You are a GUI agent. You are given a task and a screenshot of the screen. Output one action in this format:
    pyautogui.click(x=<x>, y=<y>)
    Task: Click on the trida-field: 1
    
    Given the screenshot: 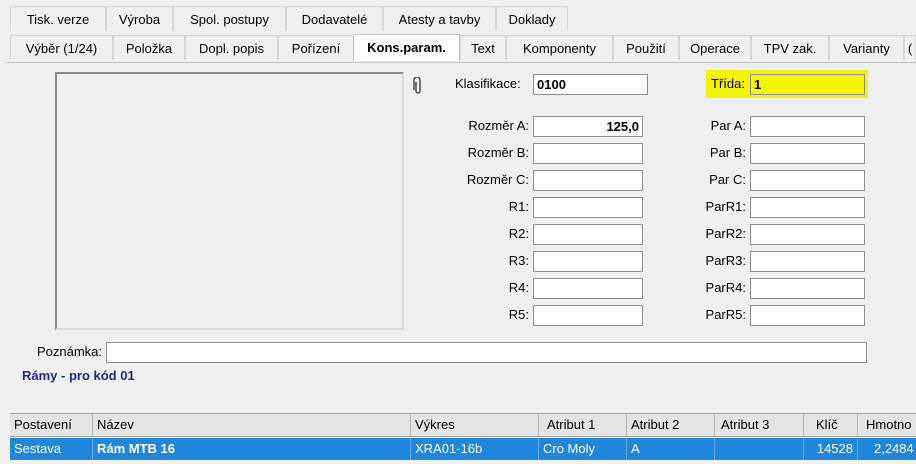 What is the action you would take?
    pyautogui.click(x=807, y=84)
    